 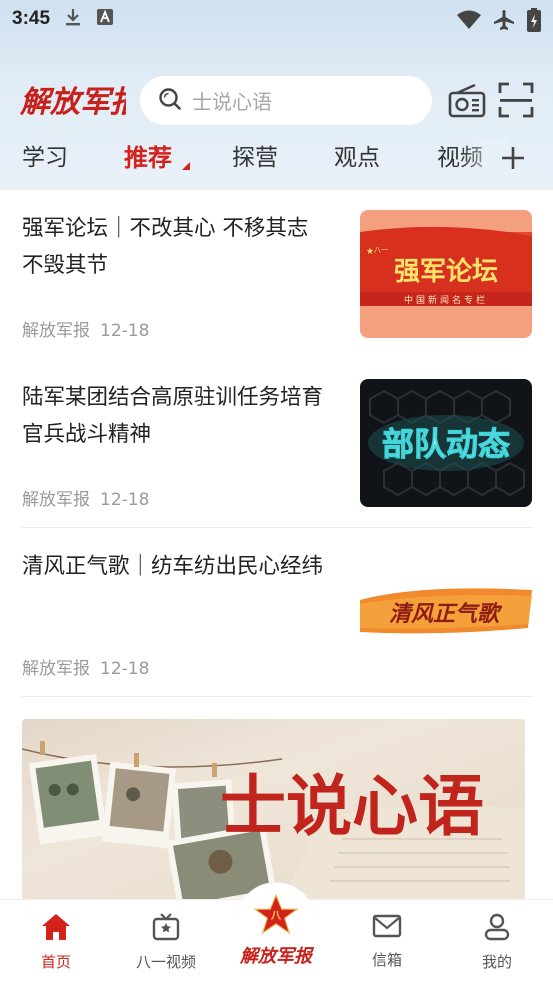 What do you see at coordinates (45, 155) in the screenshot?
I see `tab-study: 学习` at bounding box center [45, 155].